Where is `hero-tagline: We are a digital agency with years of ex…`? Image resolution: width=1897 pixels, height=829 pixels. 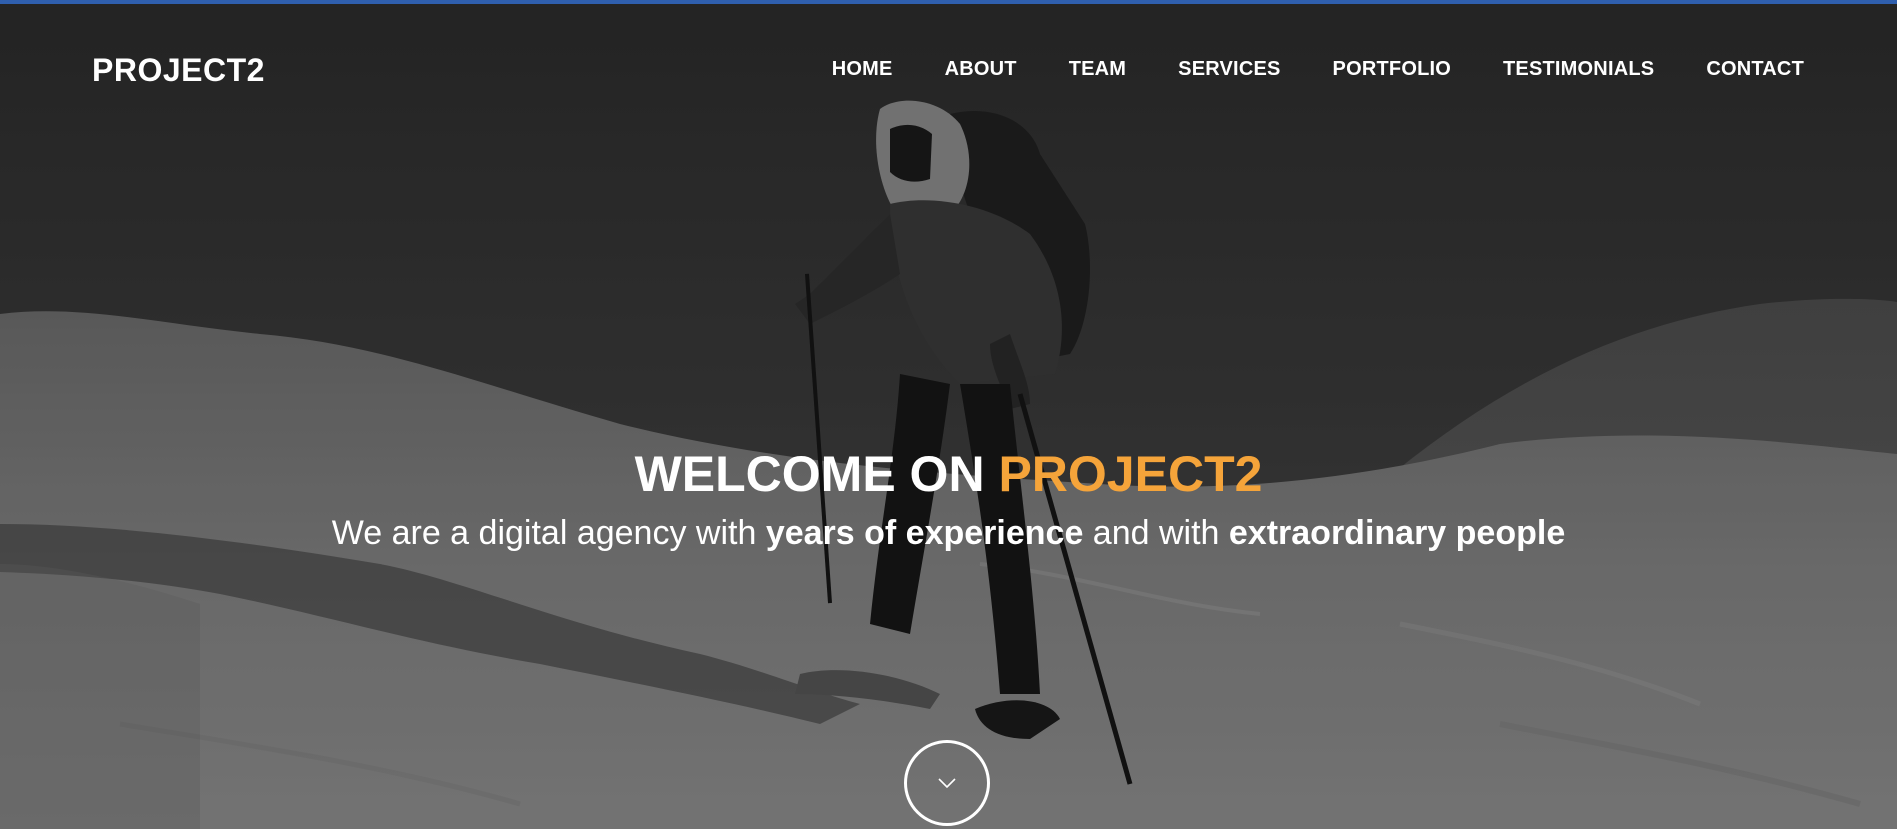
hero-tagline: We are a digital agency with years of ex… is located at coordinates (948, 533).